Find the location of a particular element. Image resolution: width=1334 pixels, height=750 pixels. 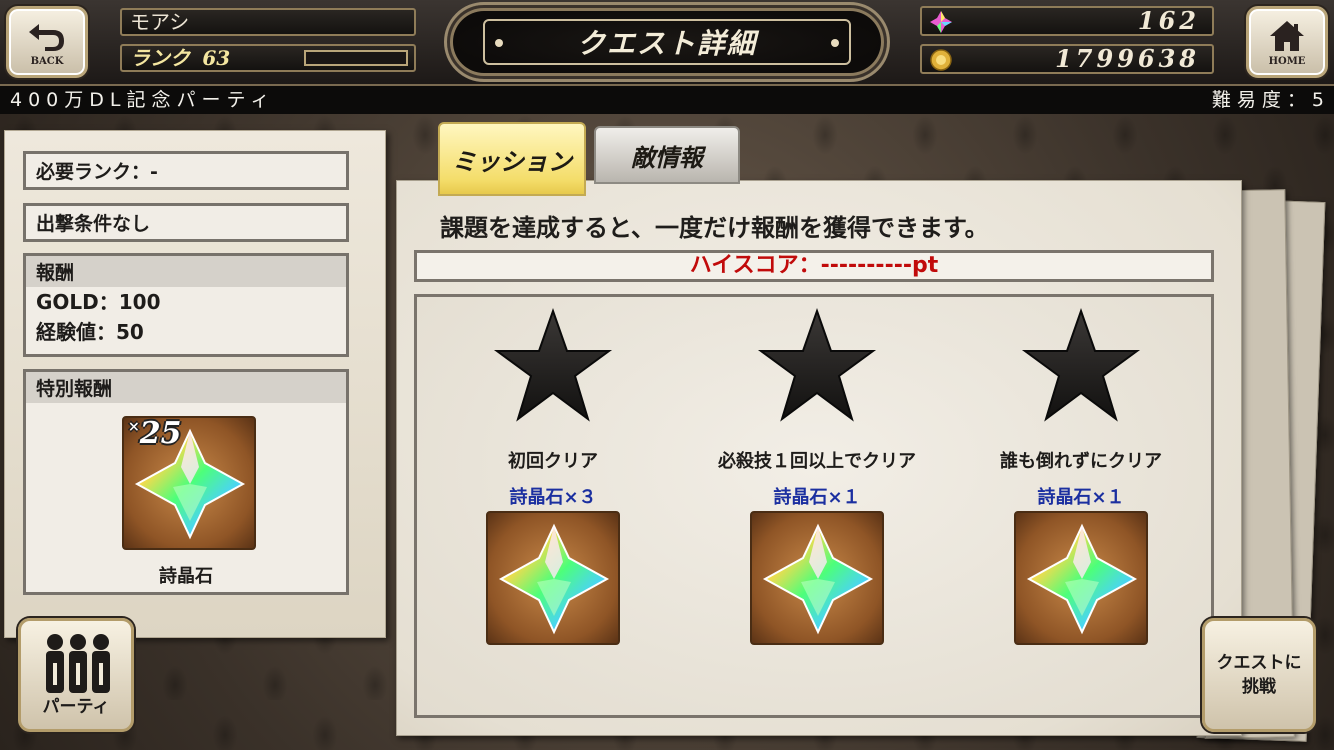

special-reward-qty: ×25 is located at coordinates (154, 433).